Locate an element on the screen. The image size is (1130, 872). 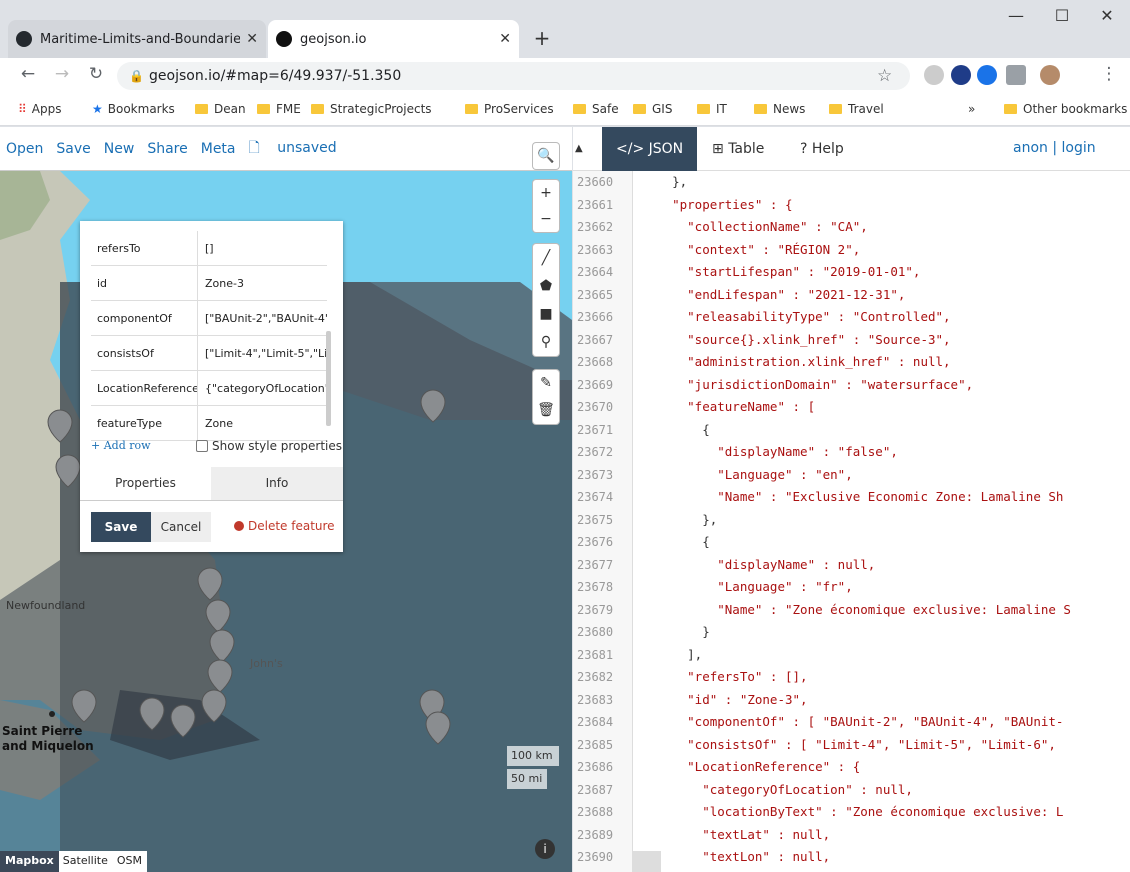
add-row-button: + Add row is located at coordinates (121, 445).